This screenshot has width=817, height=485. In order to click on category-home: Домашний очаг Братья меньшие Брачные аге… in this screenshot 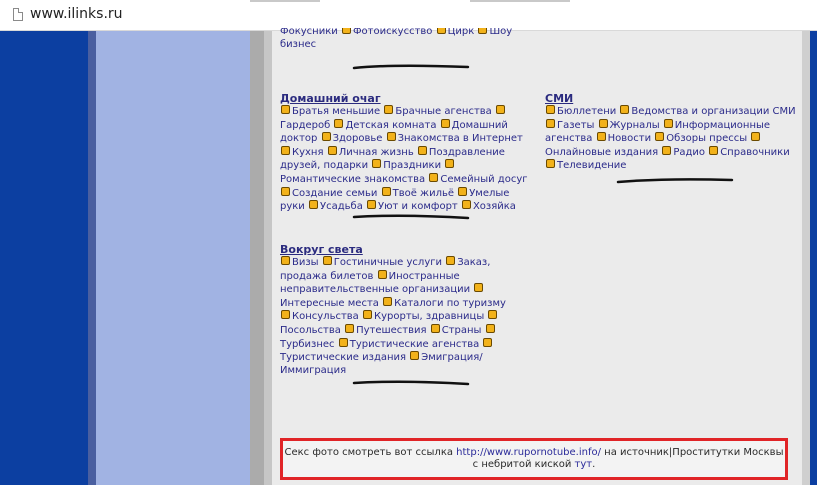, I will do `click(408, 153)`.